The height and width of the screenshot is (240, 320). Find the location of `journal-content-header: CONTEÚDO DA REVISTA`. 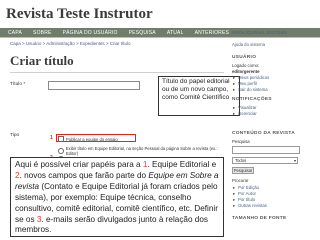

journal-content-header: CONTEÚDO DA REVISTA is located at coordinates (263, 133).